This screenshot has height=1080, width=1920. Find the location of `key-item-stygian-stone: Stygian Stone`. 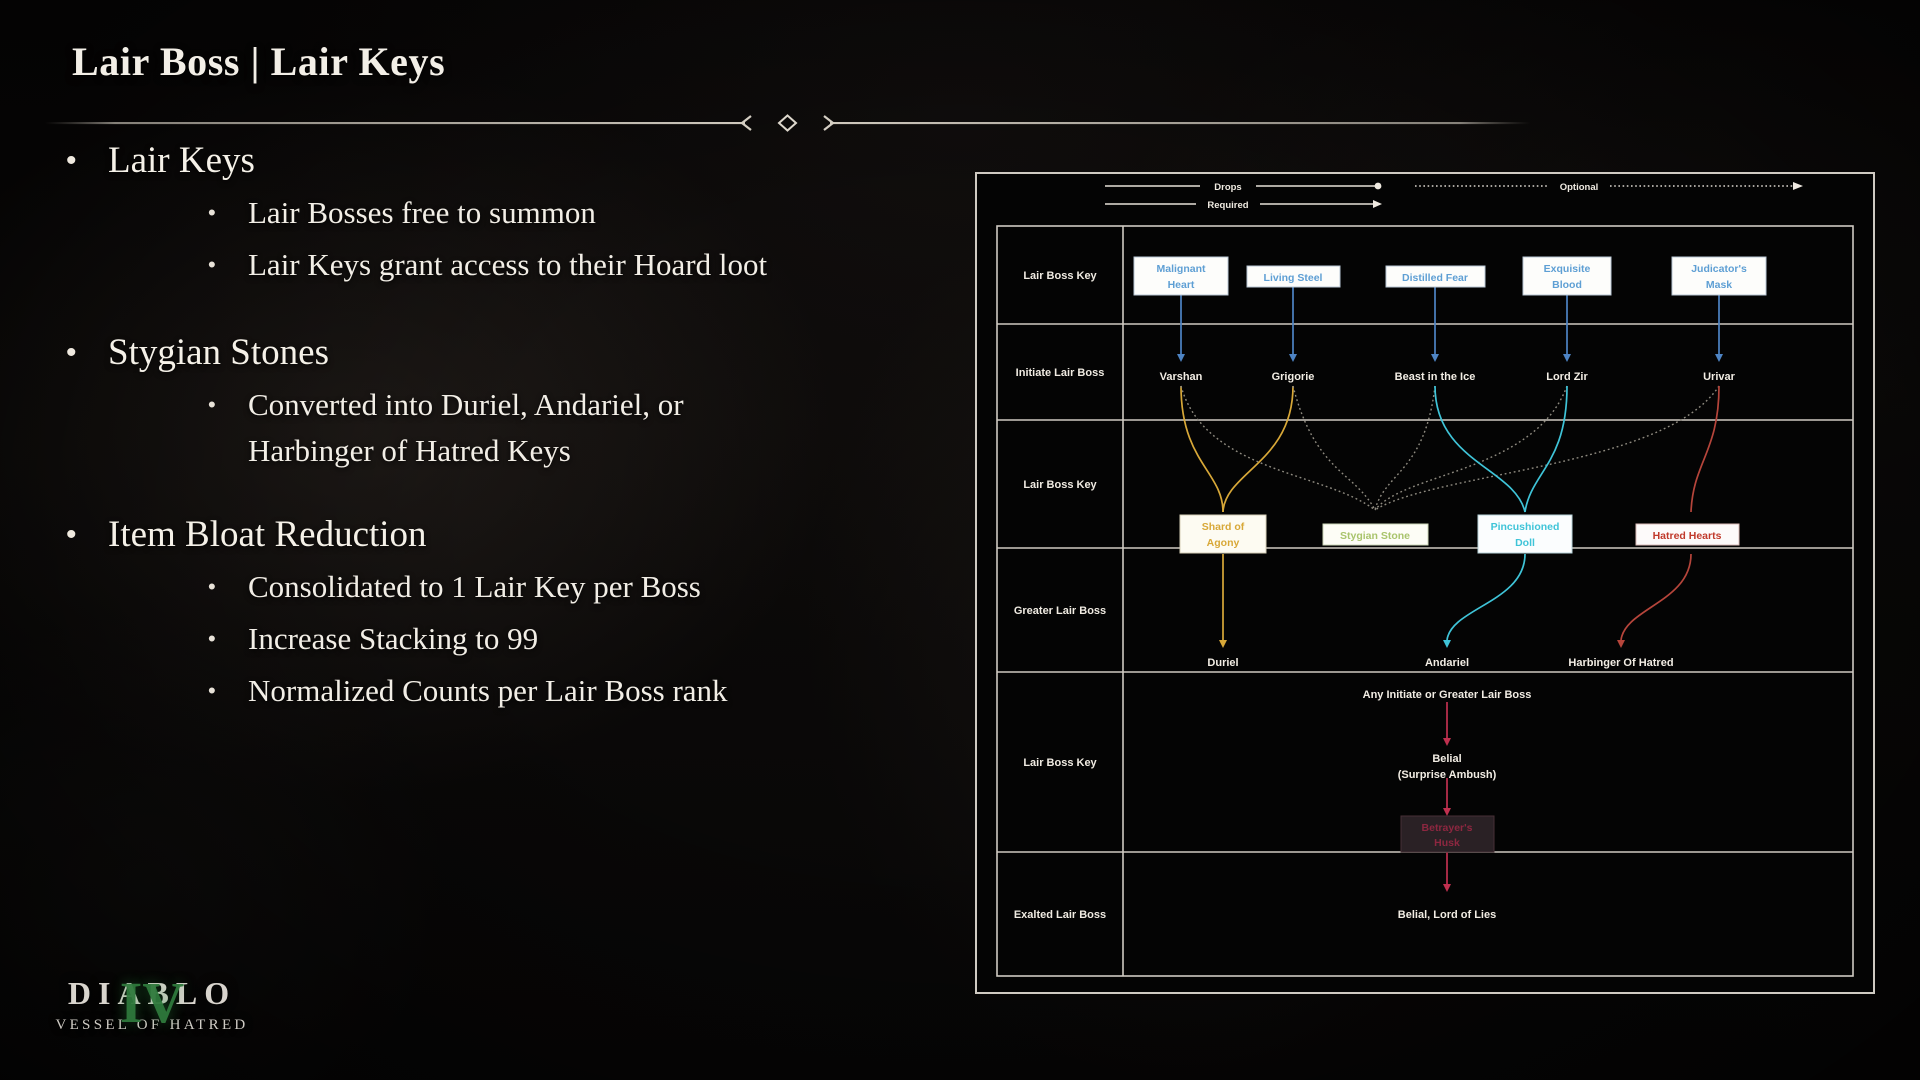

key-item-stygian-stone: Stygian Stone is located at coordinates (1375, 534).